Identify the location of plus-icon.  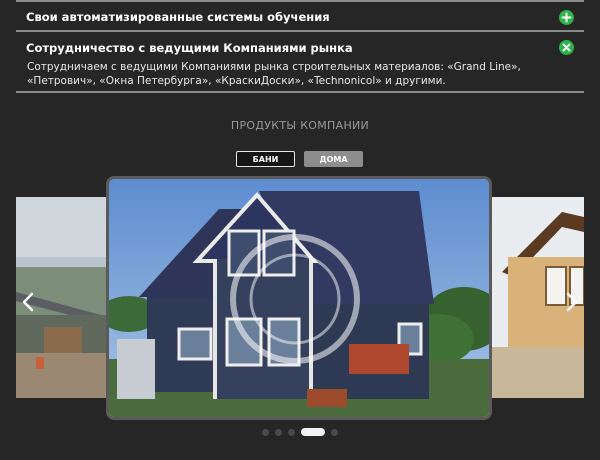
(566, 17).